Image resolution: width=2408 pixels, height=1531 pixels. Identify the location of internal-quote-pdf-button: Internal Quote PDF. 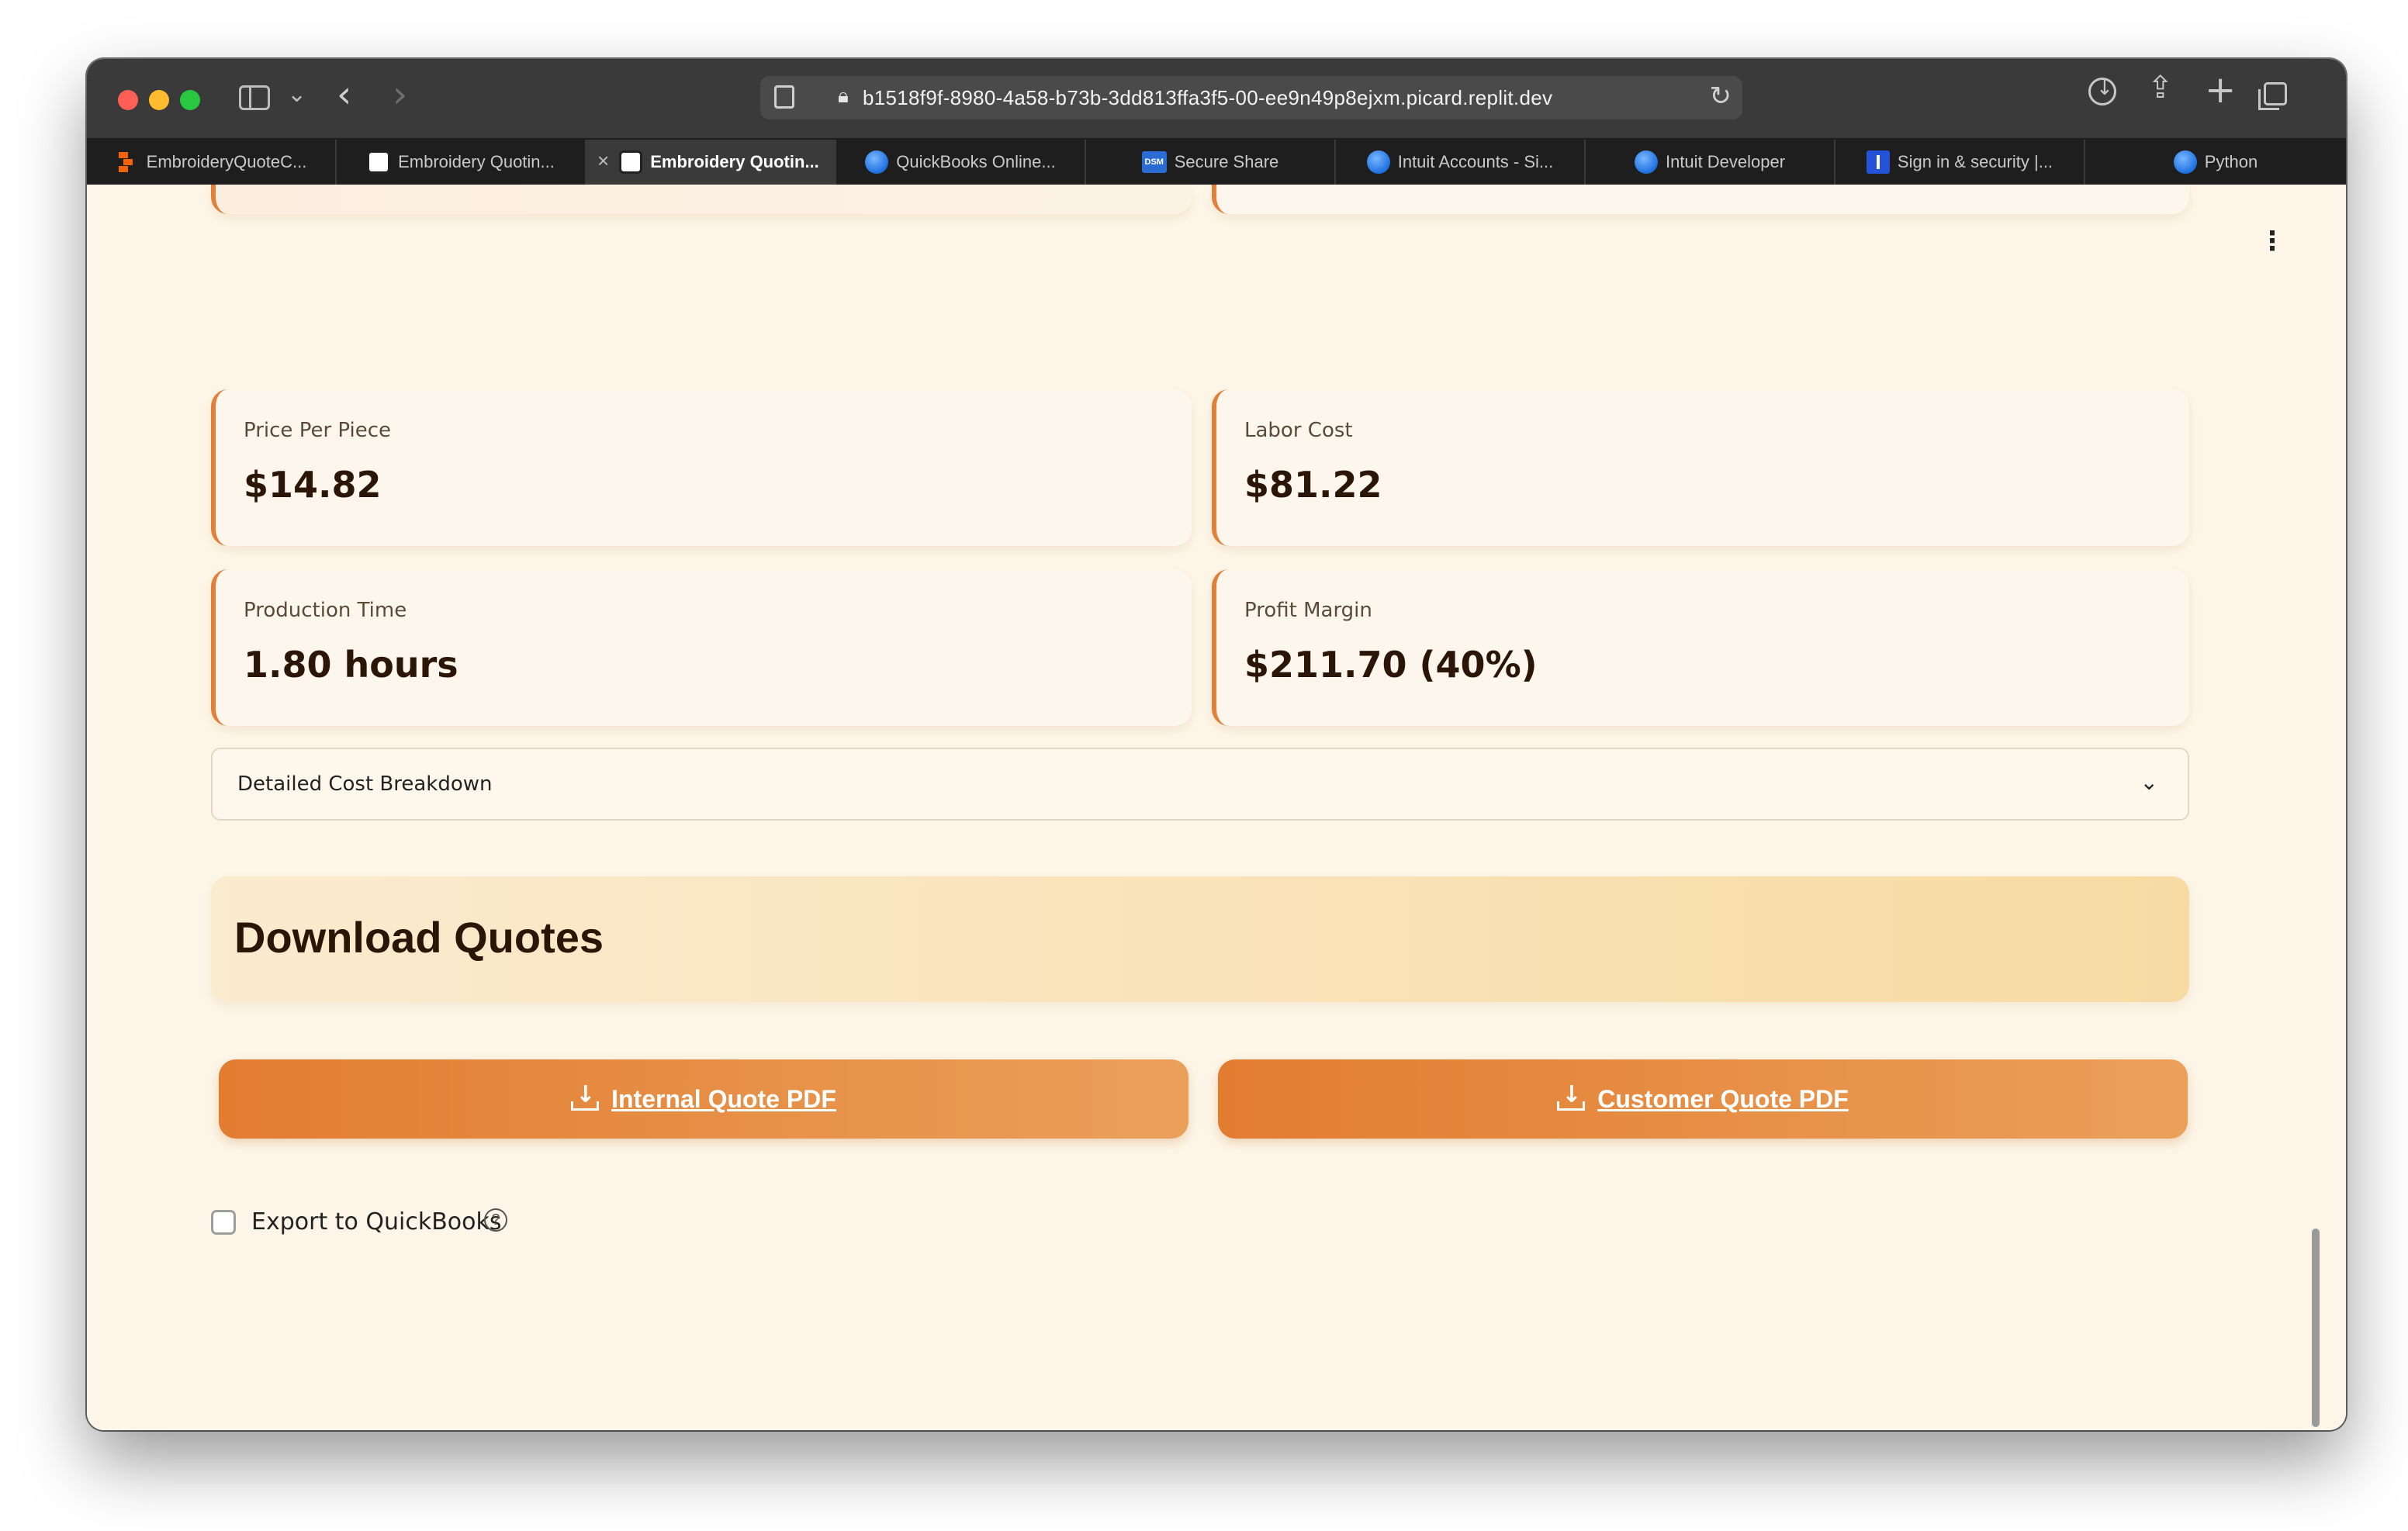
(703, 1099).